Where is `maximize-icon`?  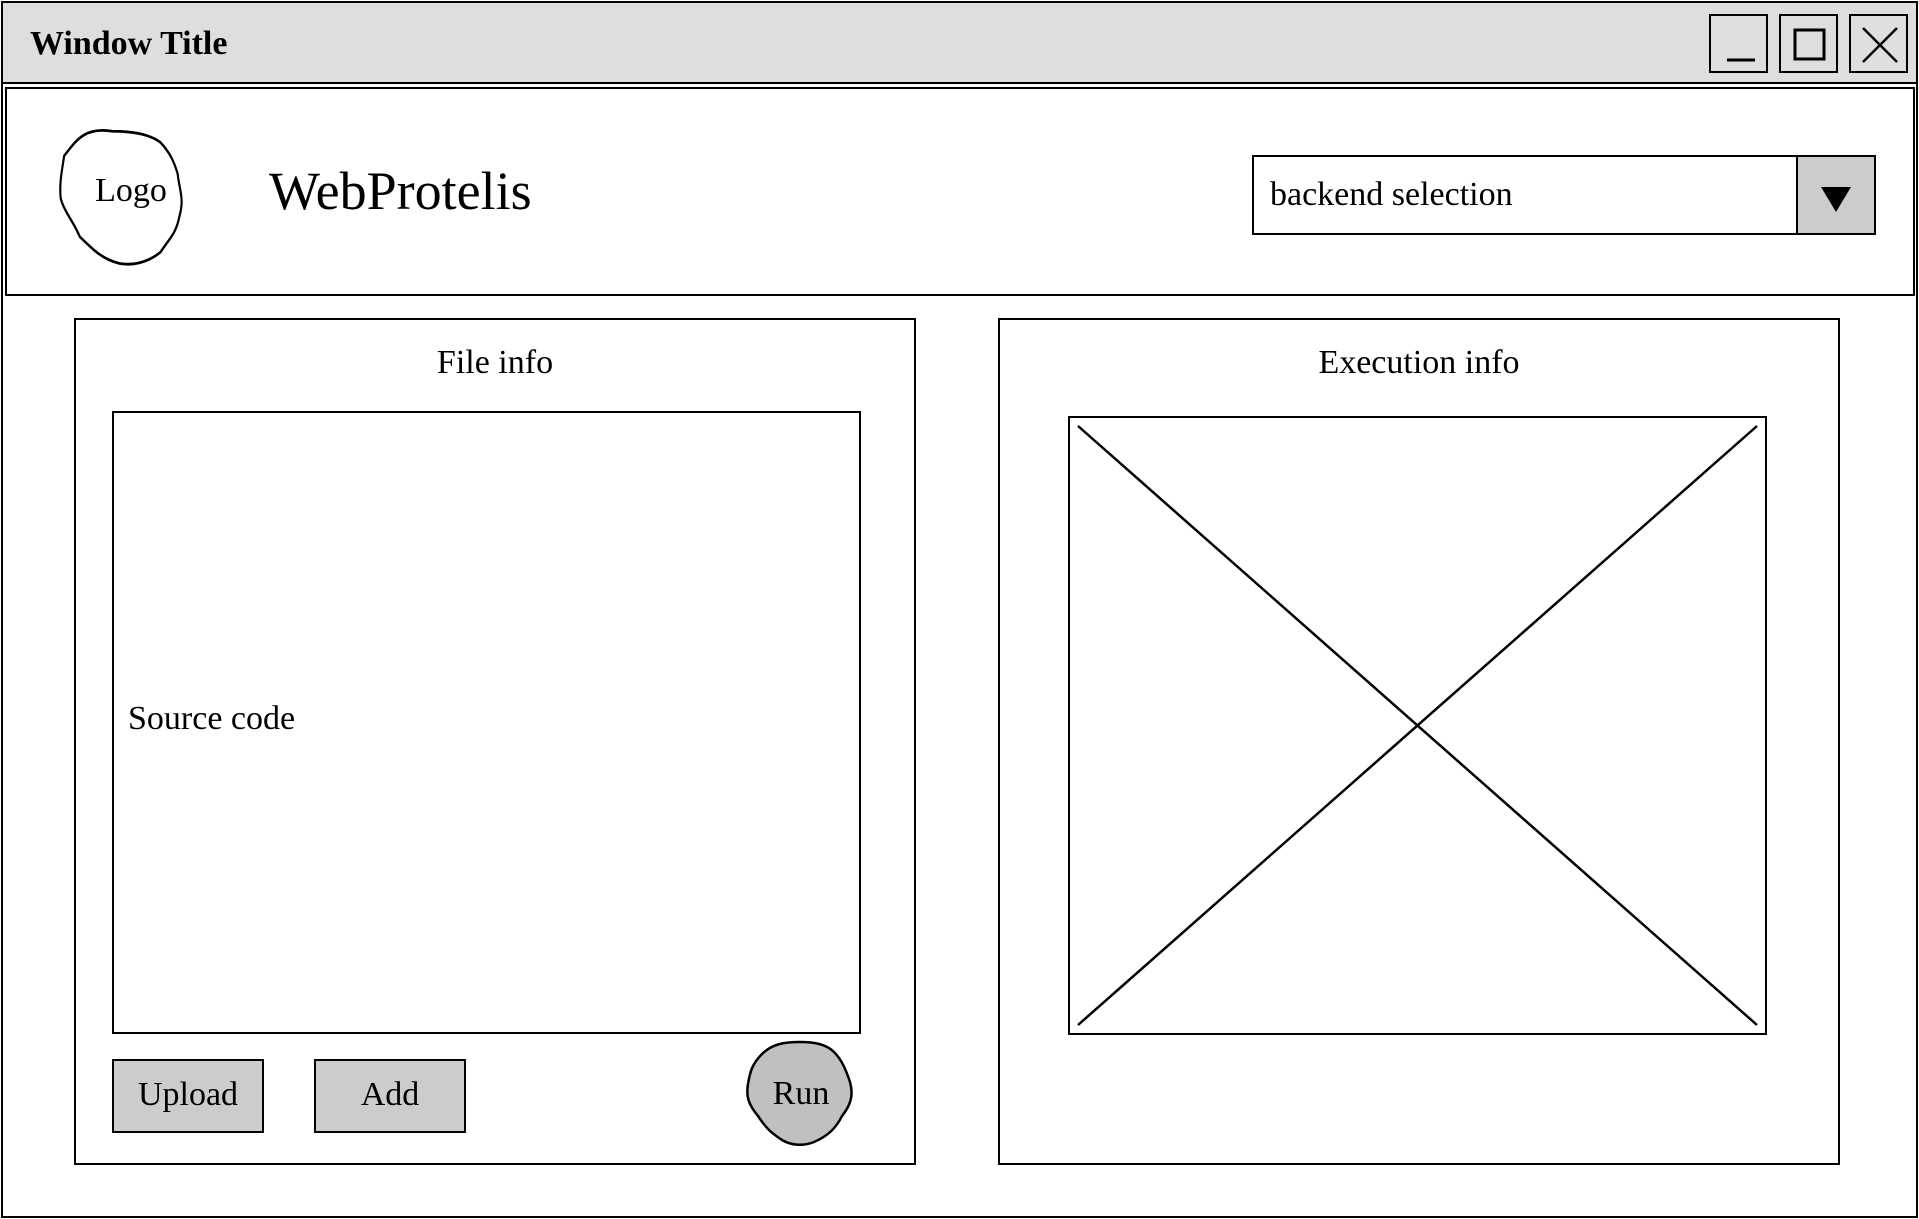 maximize-icon is located at coordinates (1809, 44).